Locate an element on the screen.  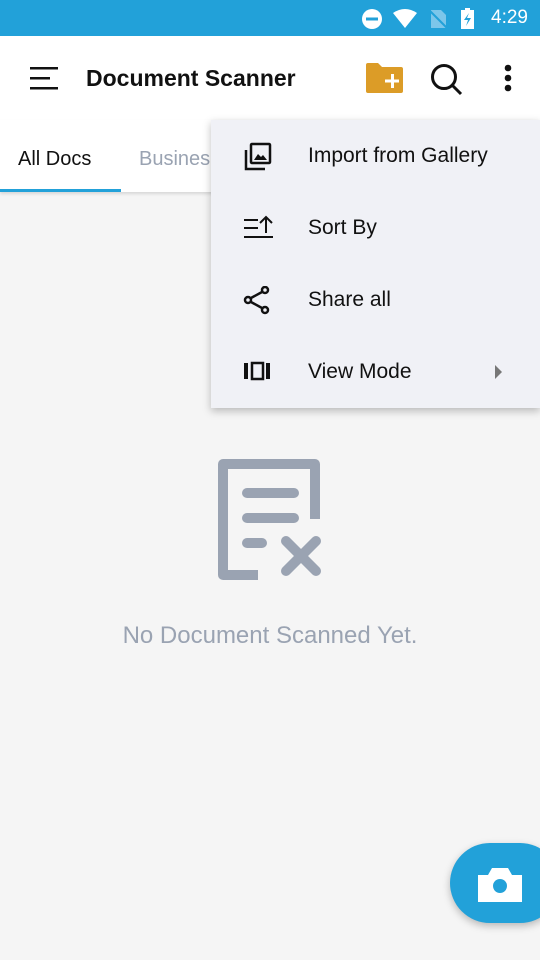
tab-all-docs: All Docs is located at coordinates (54, 159).